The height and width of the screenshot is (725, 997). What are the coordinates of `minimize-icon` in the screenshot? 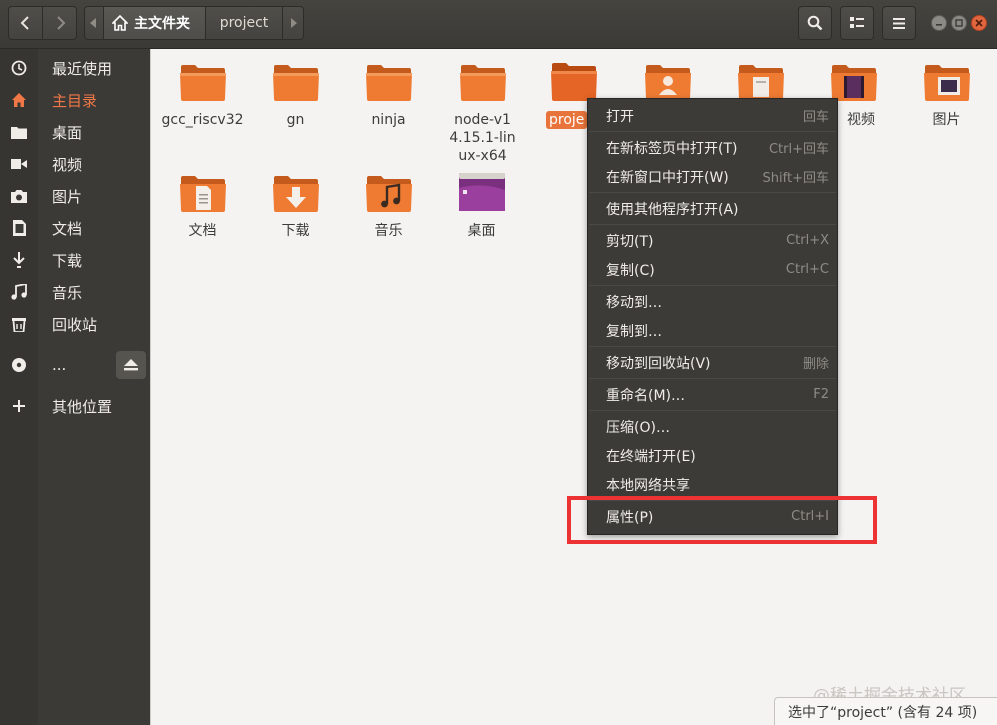 It's located at (939, 25).